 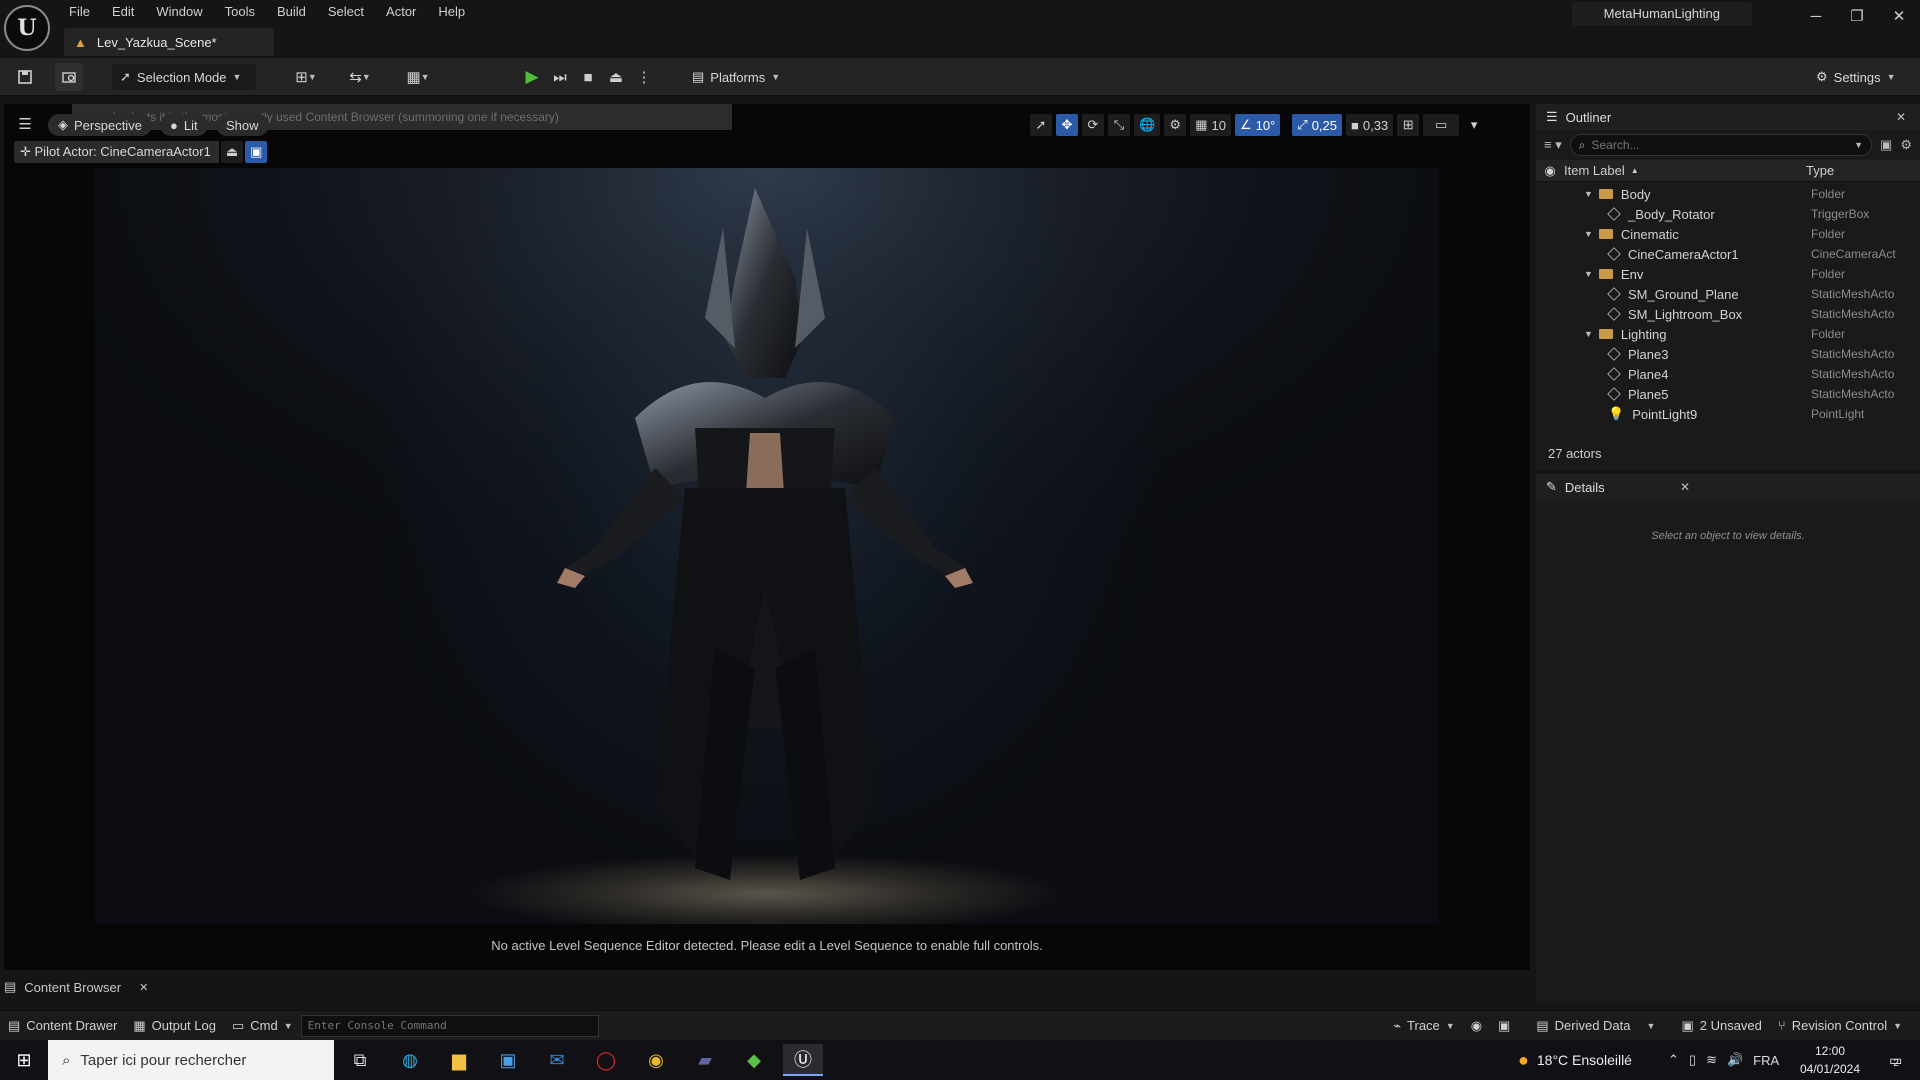 What do you see at coordinates (803, 1060) in the screenshot?
I see `unreal-taskbar-icon: Ⓤ` at bounding box center [803, 1060].